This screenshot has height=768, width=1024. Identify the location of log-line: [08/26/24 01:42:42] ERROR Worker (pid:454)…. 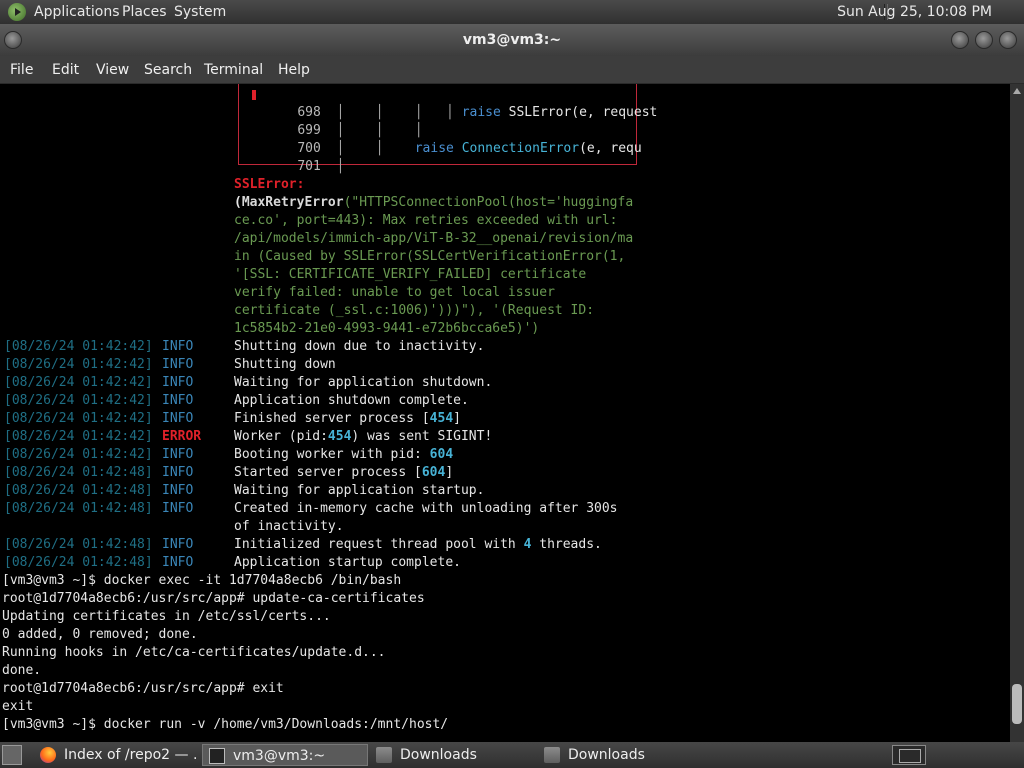
(248, 436).